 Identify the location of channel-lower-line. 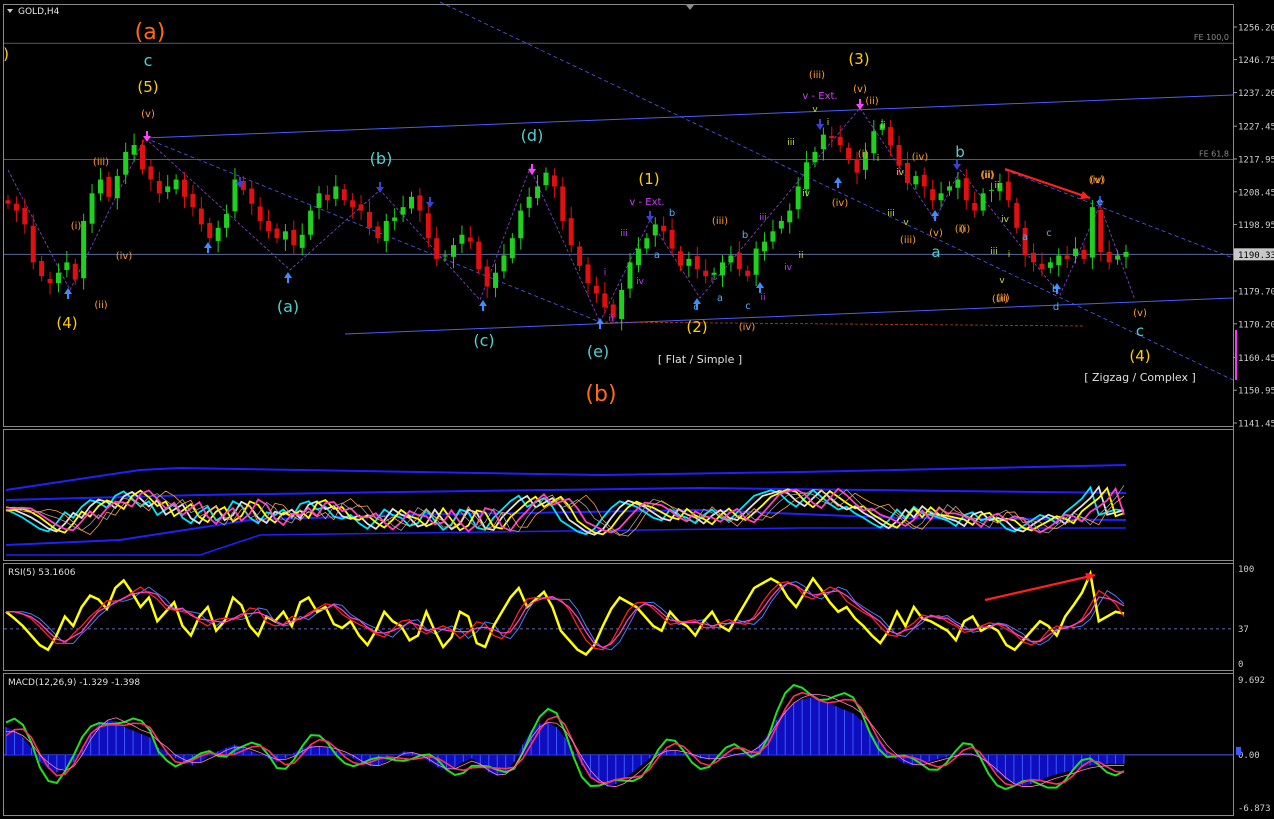
(789, 316).